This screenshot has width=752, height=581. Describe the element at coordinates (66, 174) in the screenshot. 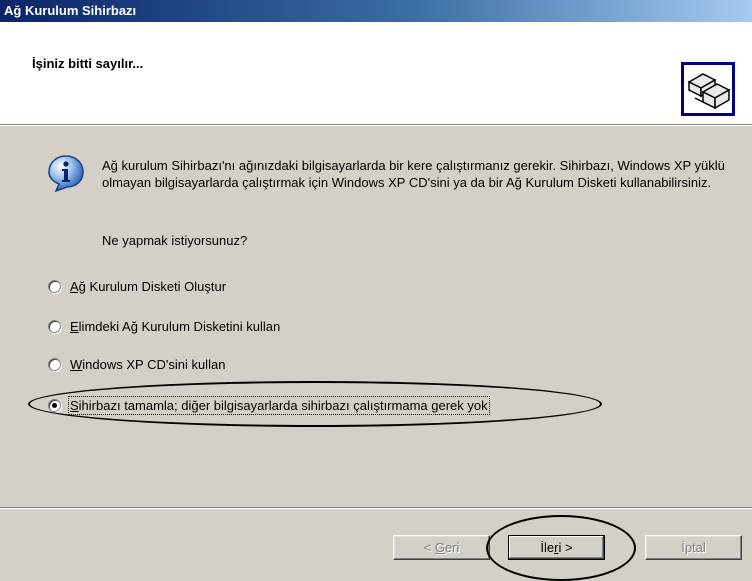

I see `info-icon` at that location.